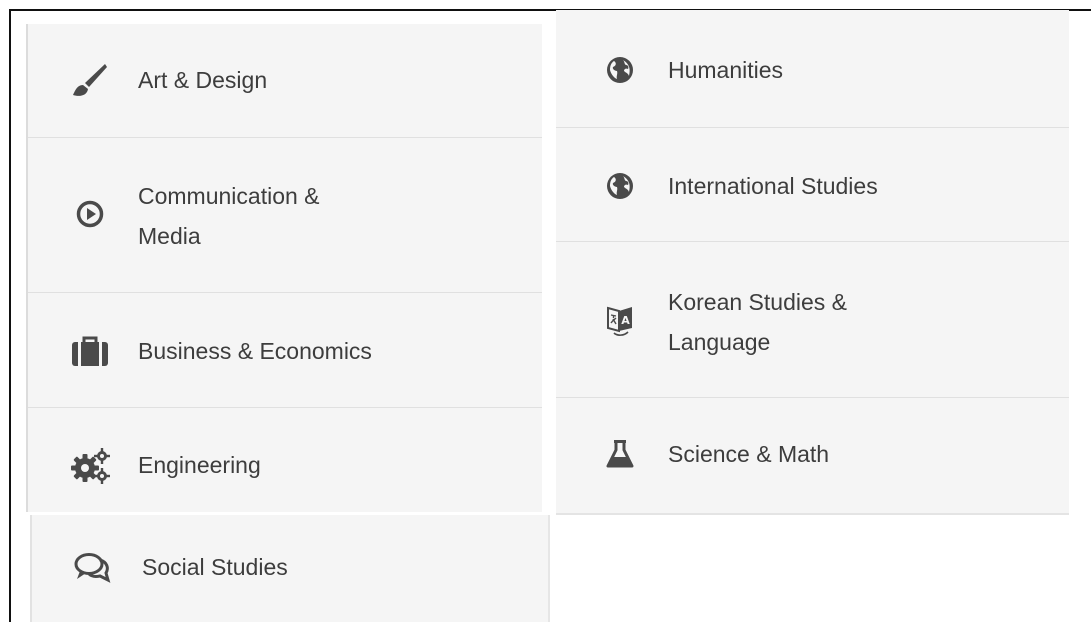  I want to click on category-item-engineering: Engineering, so click(285, 460).